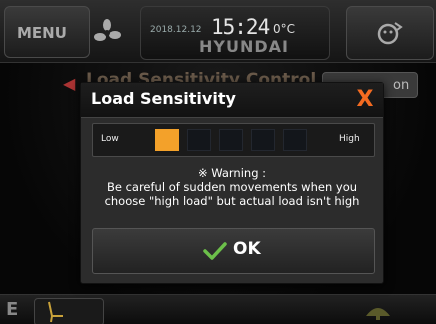 The image size is (436, 324). What do you see at coordinates (232, 187) in the screenshot?
I see `warning-line-1: Be careful of sudden movements when you` at bounding box center [232, 187].